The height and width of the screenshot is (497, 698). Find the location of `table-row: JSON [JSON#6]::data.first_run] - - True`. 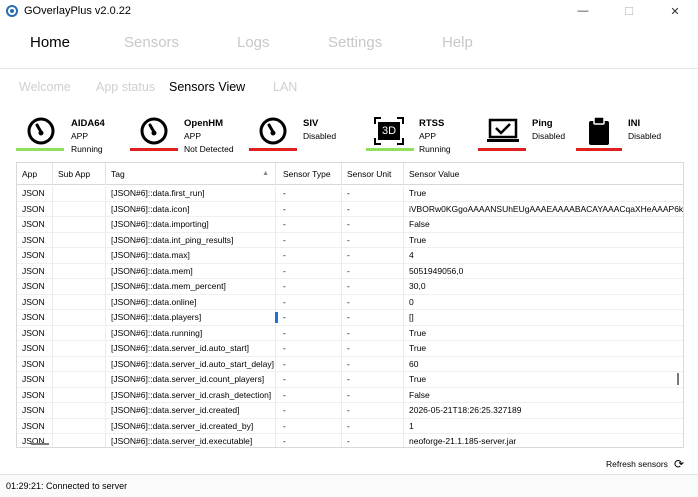

table-row: JSON [JSON#6]::data.first_run] - - True is located at coordinates (350, 194).